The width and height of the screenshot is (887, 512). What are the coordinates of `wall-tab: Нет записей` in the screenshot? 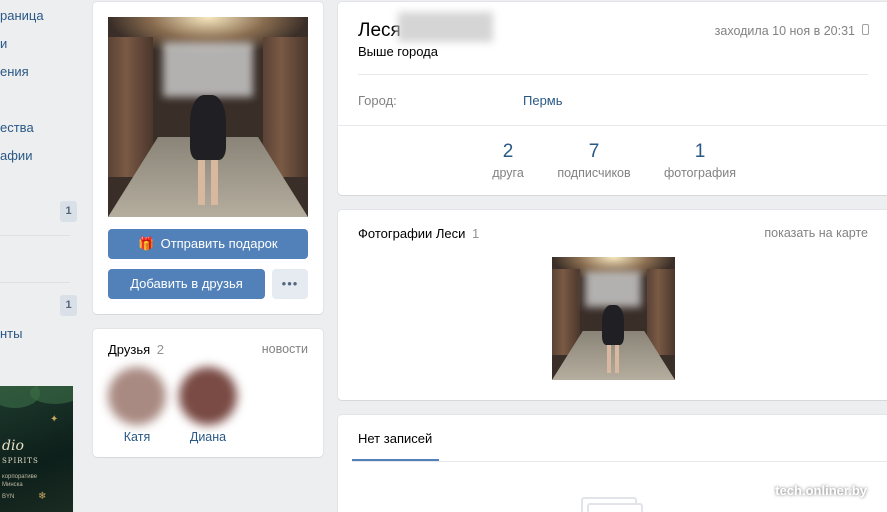 It's located at (395, 438).